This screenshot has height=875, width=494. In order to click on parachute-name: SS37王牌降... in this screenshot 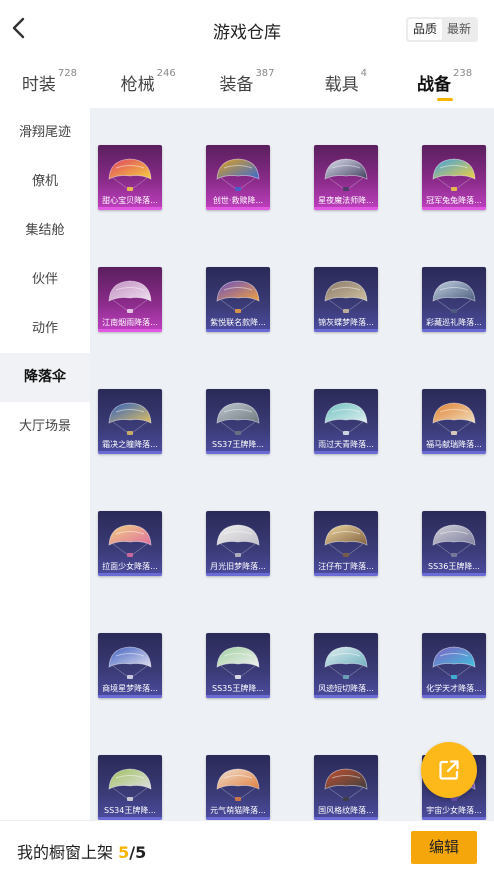, I will do `click(238, 444)`.